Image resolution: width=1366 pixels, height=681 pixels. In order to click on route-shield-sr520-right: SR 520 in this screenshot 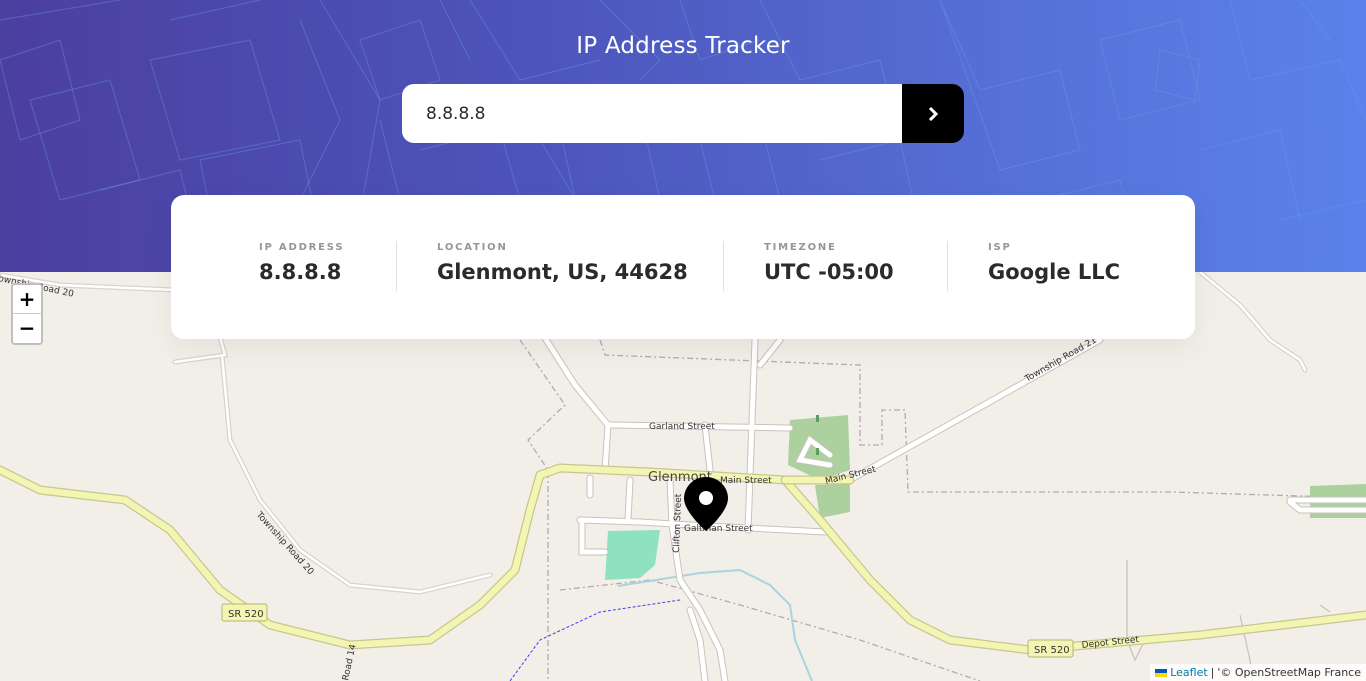, I will do `click(1050, 648)`.